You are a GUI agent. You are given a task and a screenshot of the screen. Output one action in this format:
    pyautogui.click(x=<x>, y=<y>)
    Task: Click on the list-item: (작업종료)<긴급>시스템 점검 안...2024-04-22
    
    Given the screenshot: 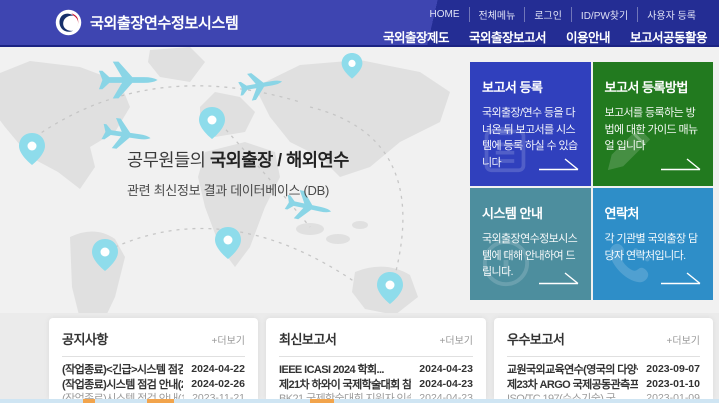 What is the action you would take?
    pyautogui.click(x=153, y=369)
    